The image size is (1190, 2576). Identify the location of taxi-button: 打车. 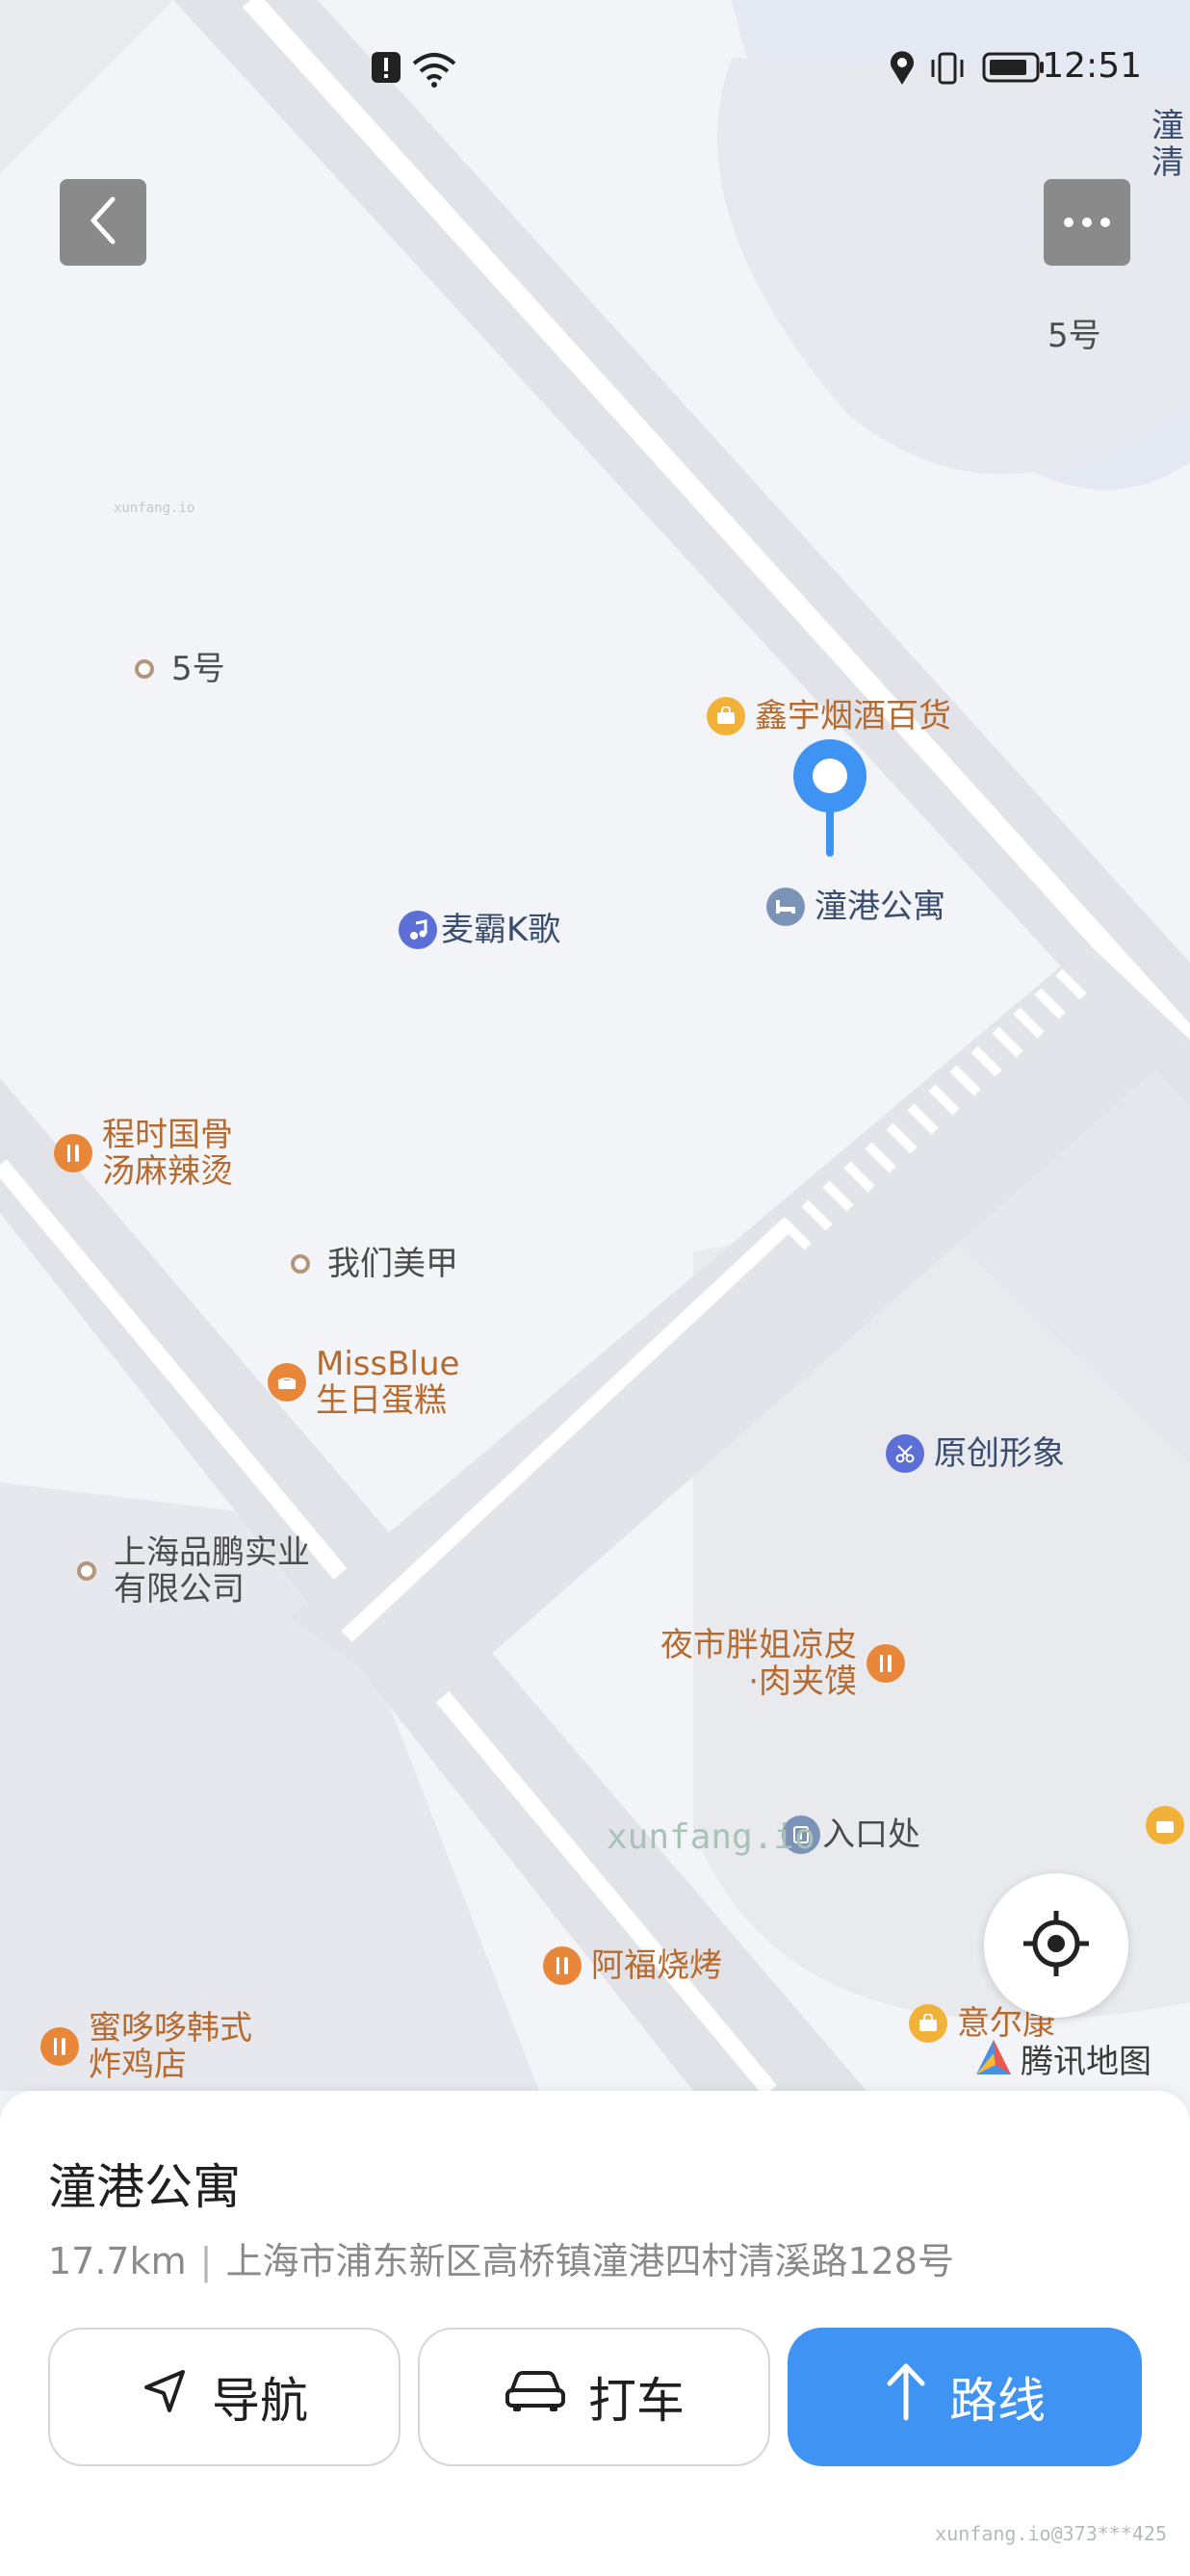
(594, 2397).